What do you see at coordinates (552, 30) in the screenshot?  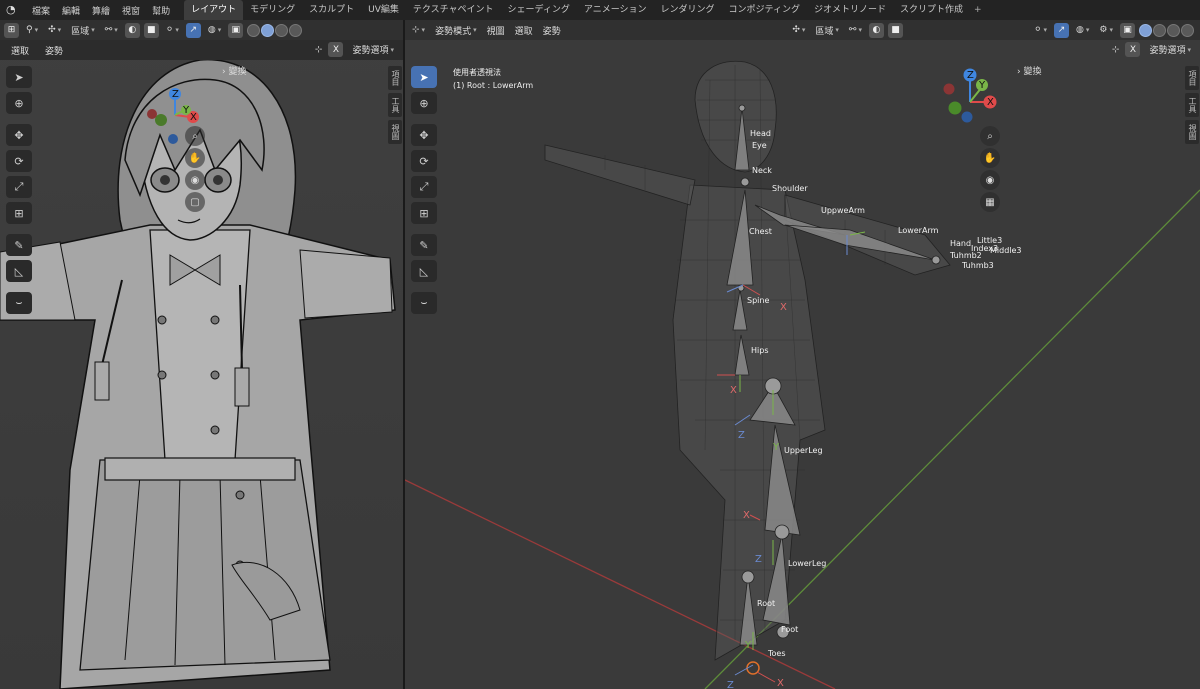 I see `right-menu-pose: 姿勢` at bounding box center [552, 30].